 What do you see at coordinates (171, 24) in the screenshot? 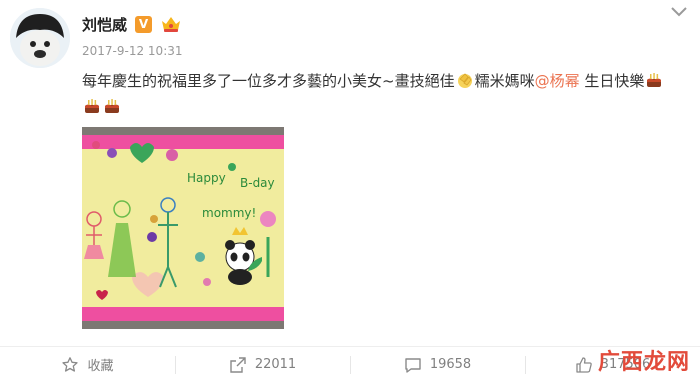
I see `vip-crown-icon` at bounding box center [171, 24].